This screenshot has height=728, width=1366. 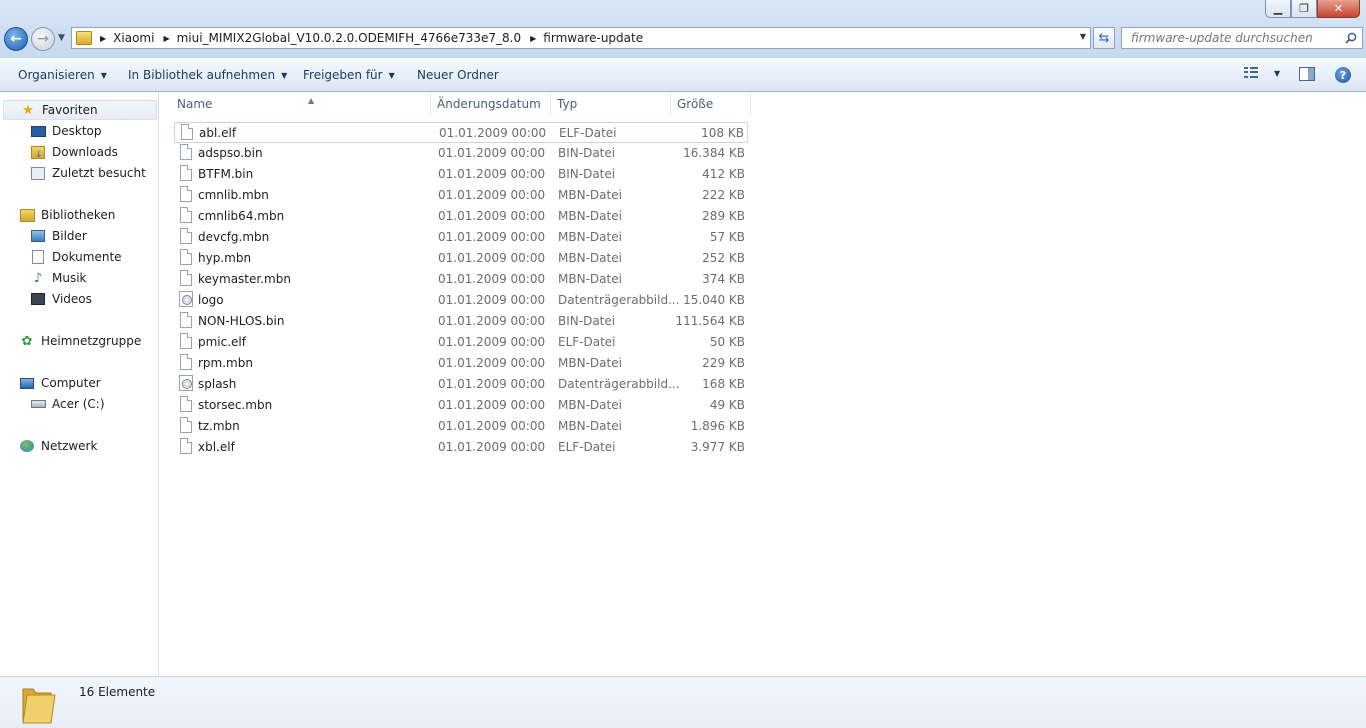 I want to click on videos-icon, so click(x=38, y=299).